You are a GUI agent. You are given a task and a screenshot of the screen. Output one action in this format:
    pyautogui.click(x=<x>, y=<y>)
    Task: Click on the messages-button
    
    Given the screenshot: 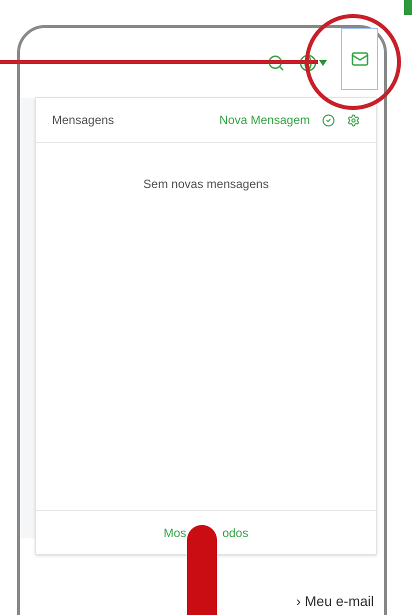 What is the action you would take?
    pyautogui.click(x=359, y=59)
    